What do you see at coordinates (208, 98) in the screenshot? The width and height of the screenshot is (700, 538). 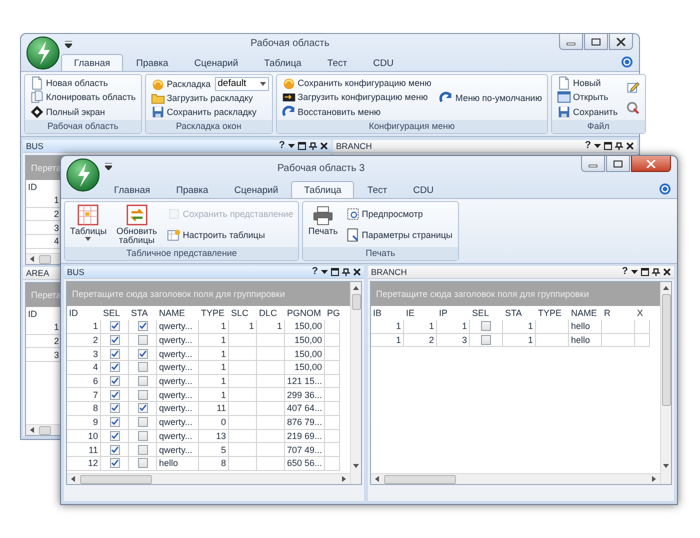 I see `ribbon-button: Загрузить раскладку` at bounding box center [208, 98].